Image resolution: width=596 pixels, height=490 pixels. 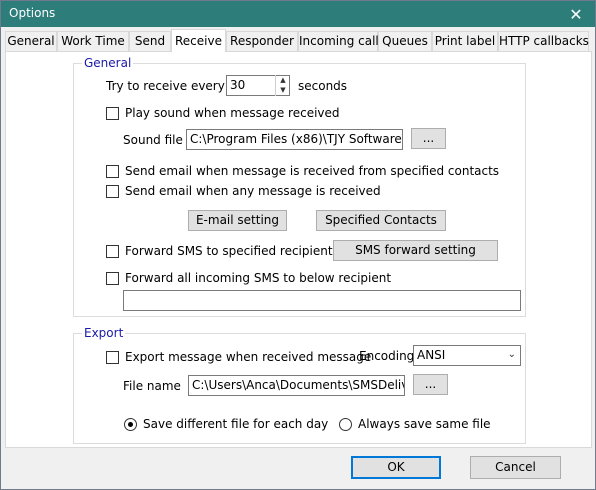 I want to click on receive-interval-spinner: ▲ ▼, so click(x=282, y=85).